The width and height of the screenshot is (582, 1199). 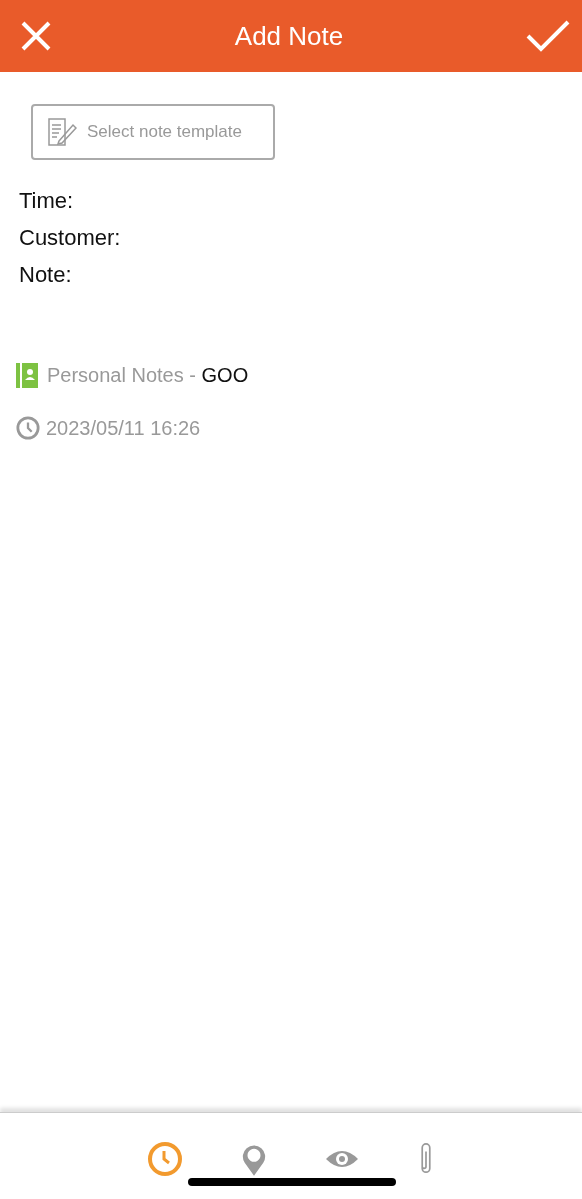 I want to click on field-label: Time:, so click(x=47, y=201).